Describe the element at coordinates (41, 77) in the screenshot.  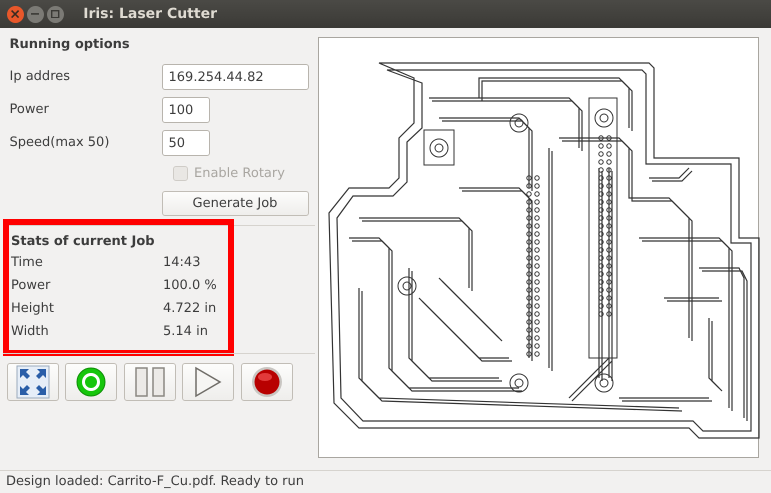
I see `field-label: Ip addres` at that location.